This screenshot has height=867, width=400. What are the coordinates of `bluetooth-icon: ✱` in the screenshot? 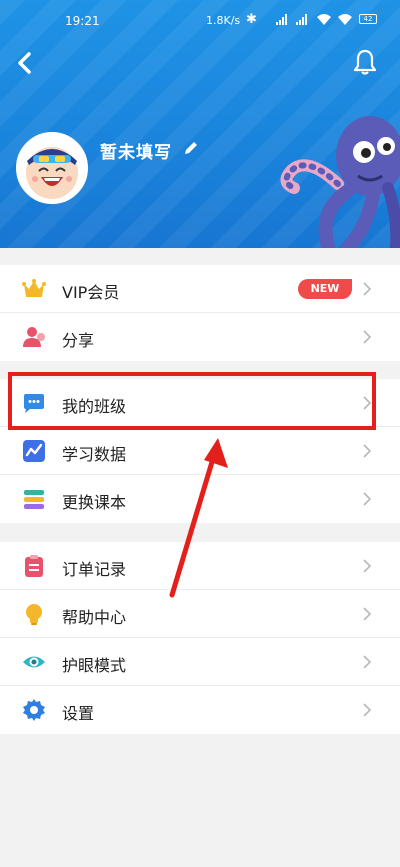 It's located at (251, 19).